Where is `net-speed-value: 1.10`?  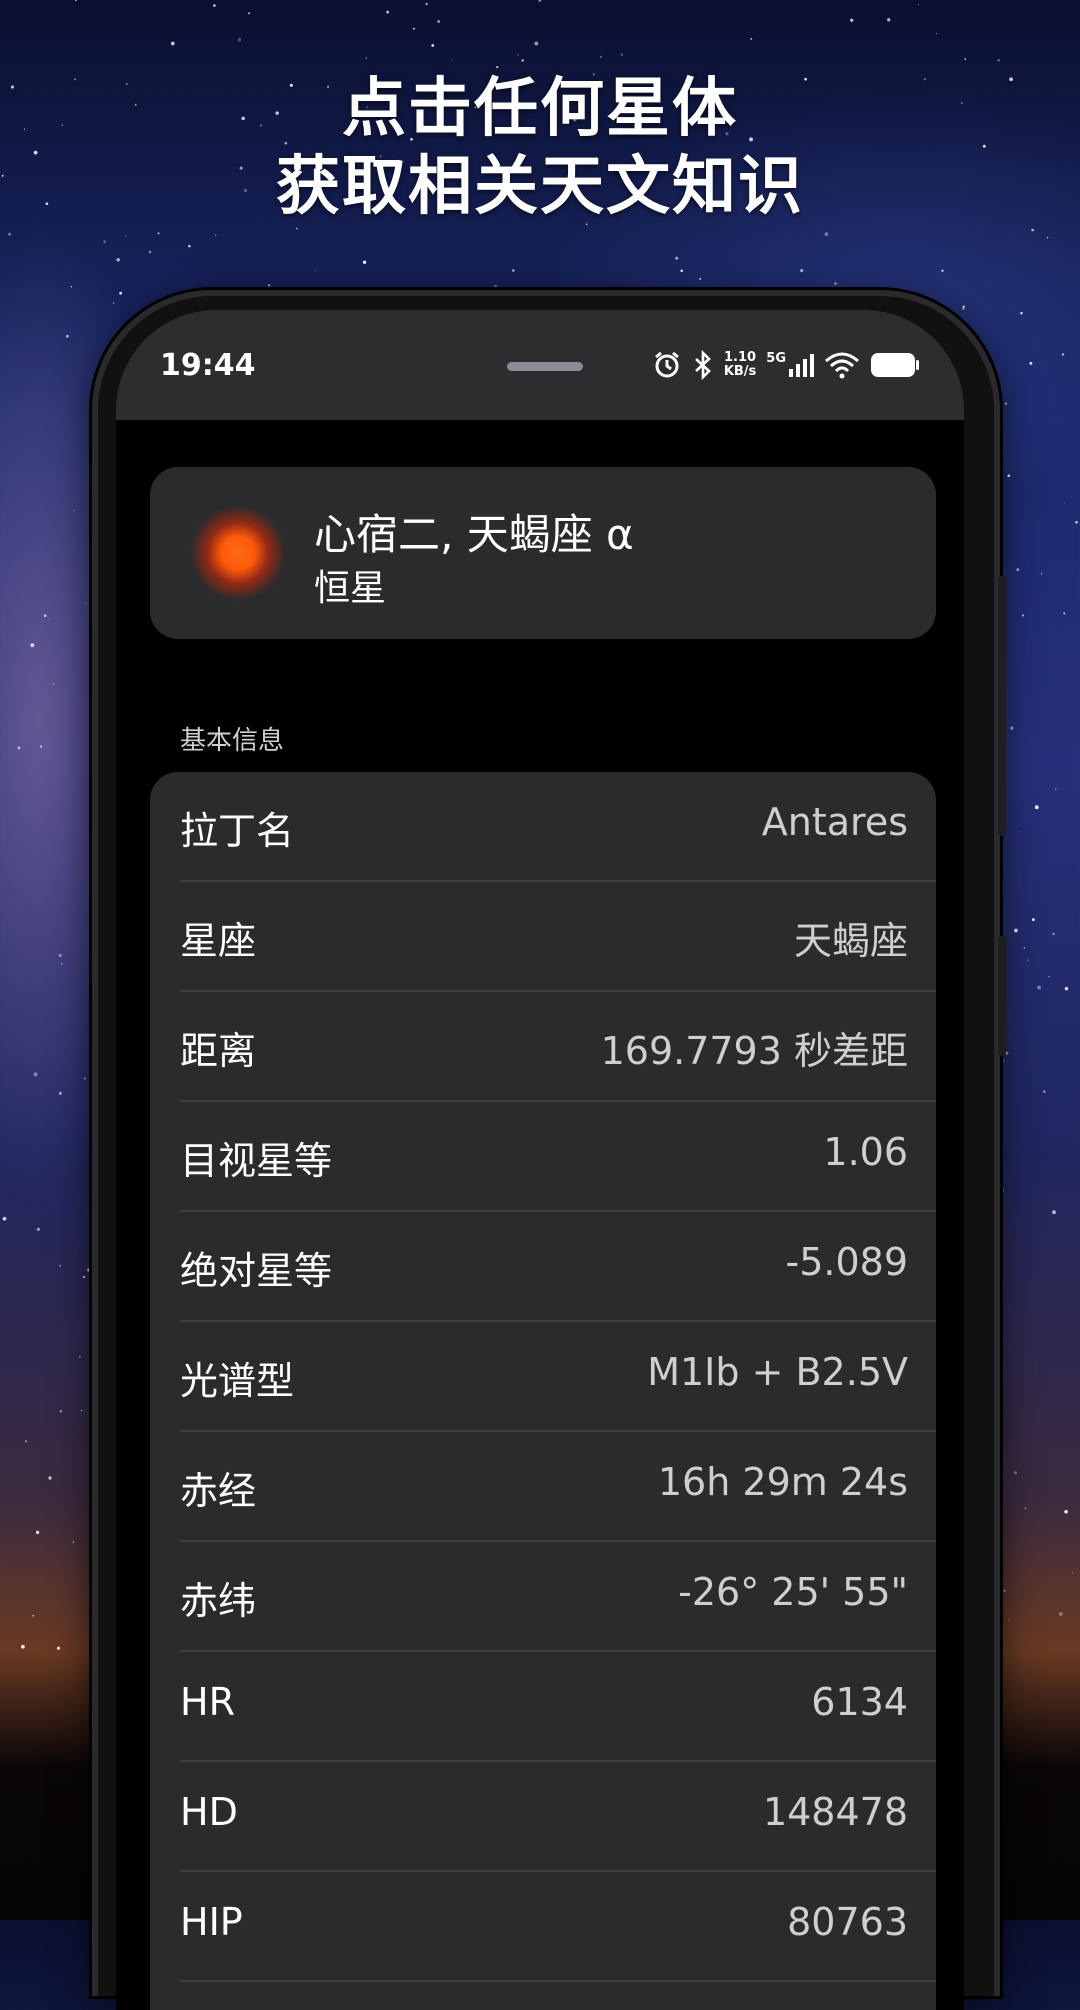
net-speed-value: 1.10 is located at coordinates (740, 357).